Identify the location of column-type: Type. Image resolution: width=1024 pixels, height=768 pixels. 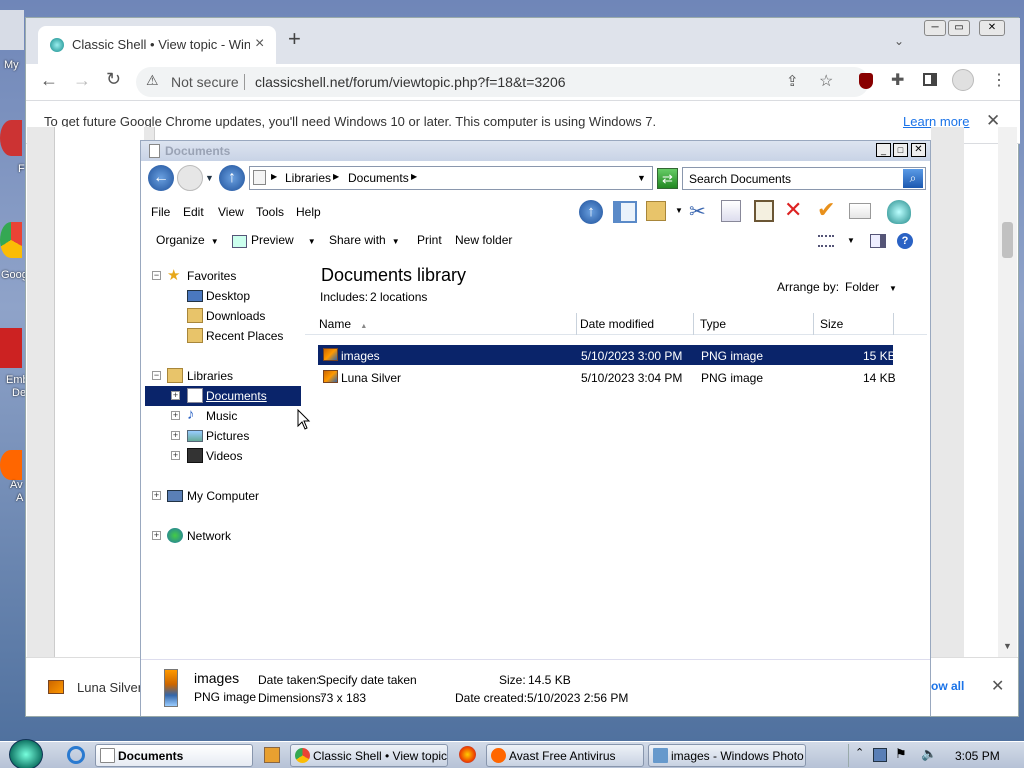
(754, 324).